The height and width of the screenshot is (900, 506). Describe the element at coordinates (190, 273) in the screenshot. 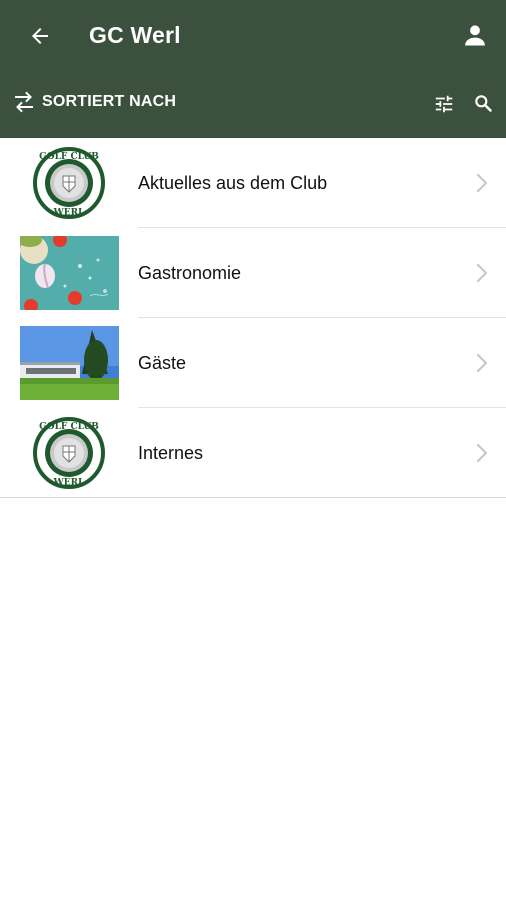

I see `list-item-label: Gastronomie` at that location.